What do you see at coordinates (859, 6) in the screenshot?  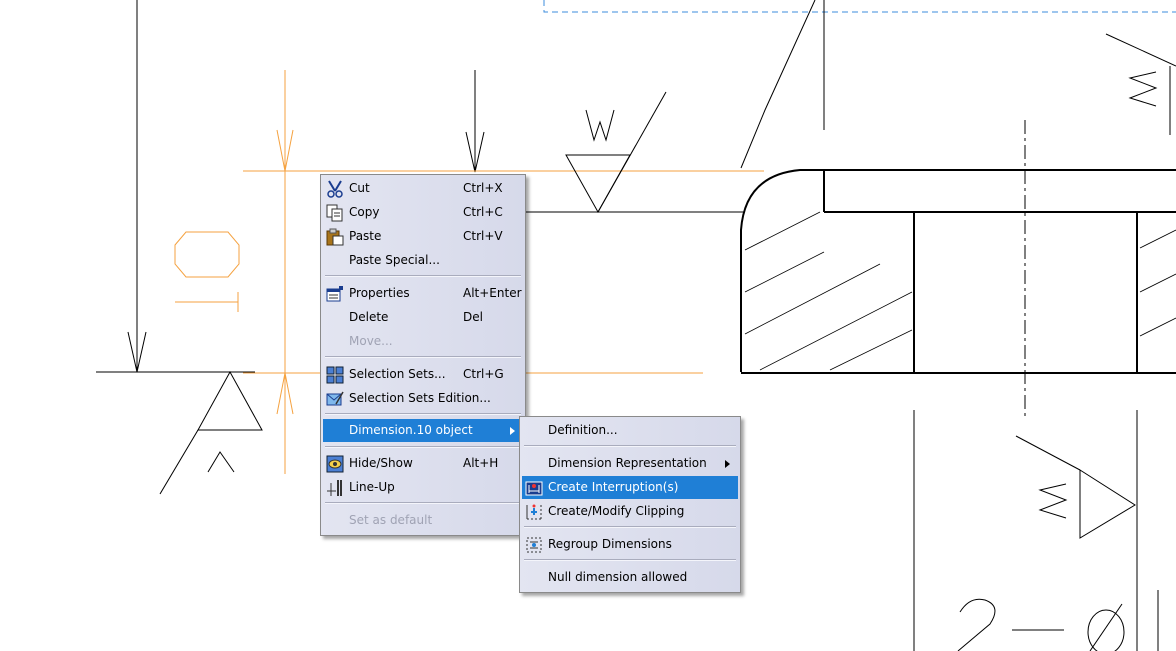 I see `selection-box-outline` at bounding box center [859, 6].